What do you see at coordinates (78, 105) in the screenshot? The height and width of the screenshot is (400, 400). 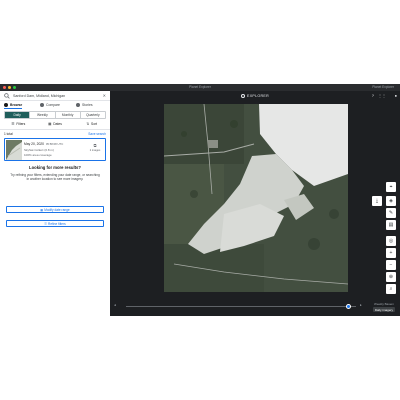 I see `stories-icon` at bounding box center [78, 105].